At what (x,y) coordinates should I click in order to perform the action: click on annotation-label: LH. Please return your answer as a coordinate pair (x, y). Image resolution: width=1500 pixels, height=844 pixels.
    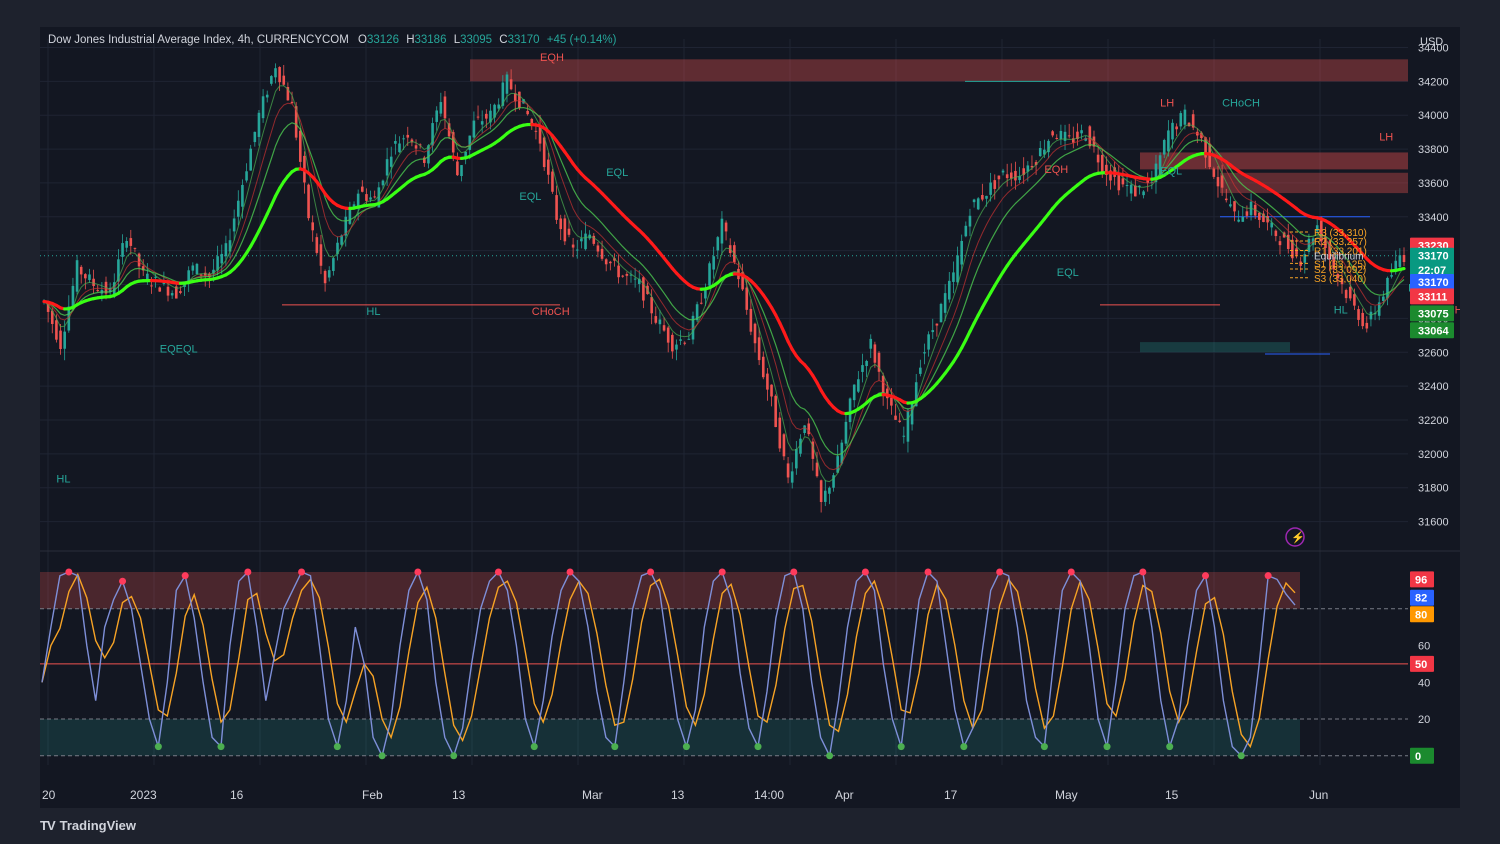
    Looking at the image, I should click on (1386, 138).